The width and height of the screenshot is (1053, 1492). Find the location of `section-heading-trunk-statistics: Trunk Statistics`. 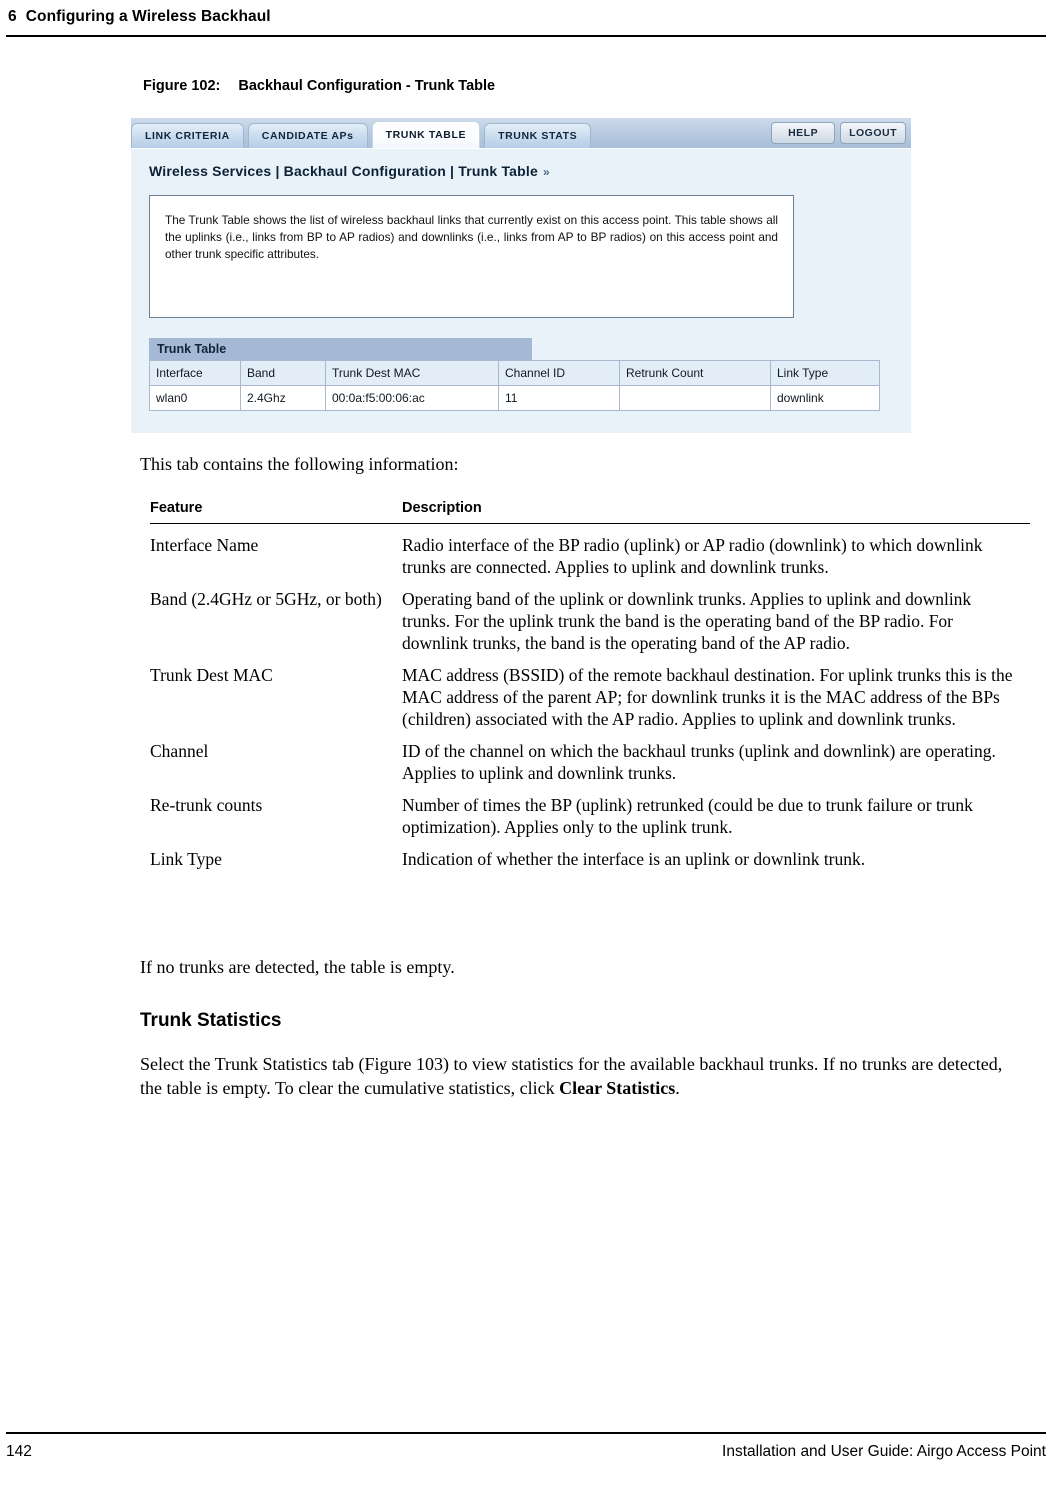

section-heading-trunk-statistics: Trunk Statistics is located at coordinates (211, 1020).